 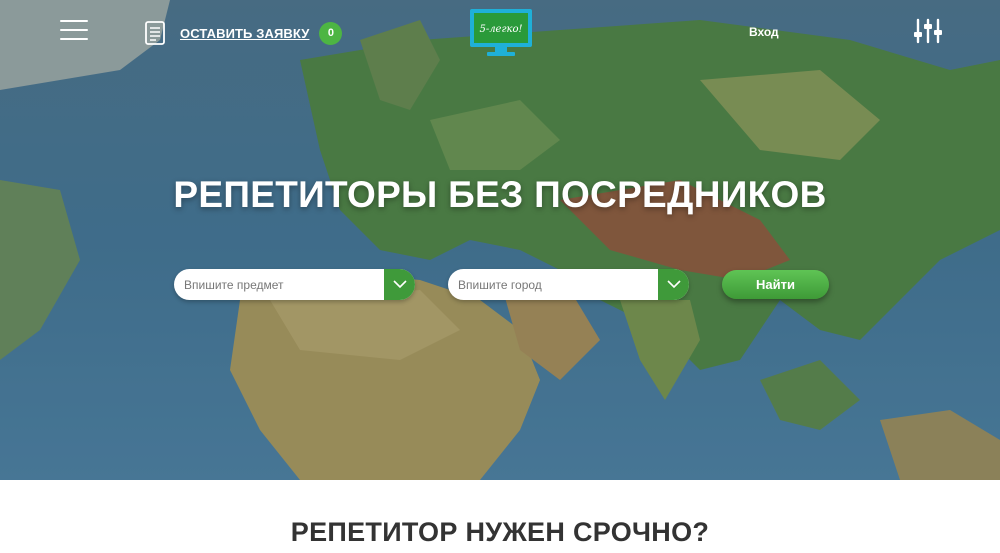 I want to click on site-logo: 5-легко!, so click(x=501, y=33).